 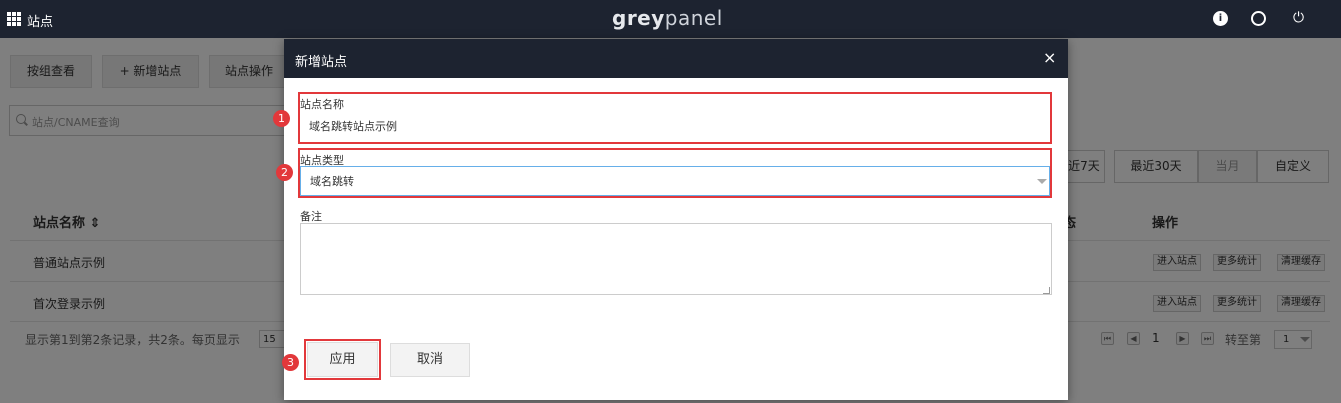 What do you see at coordinates (675, 181) in the screenshot?
I see `site-type-select: 域名跳转` at bounding box center [675, 181].